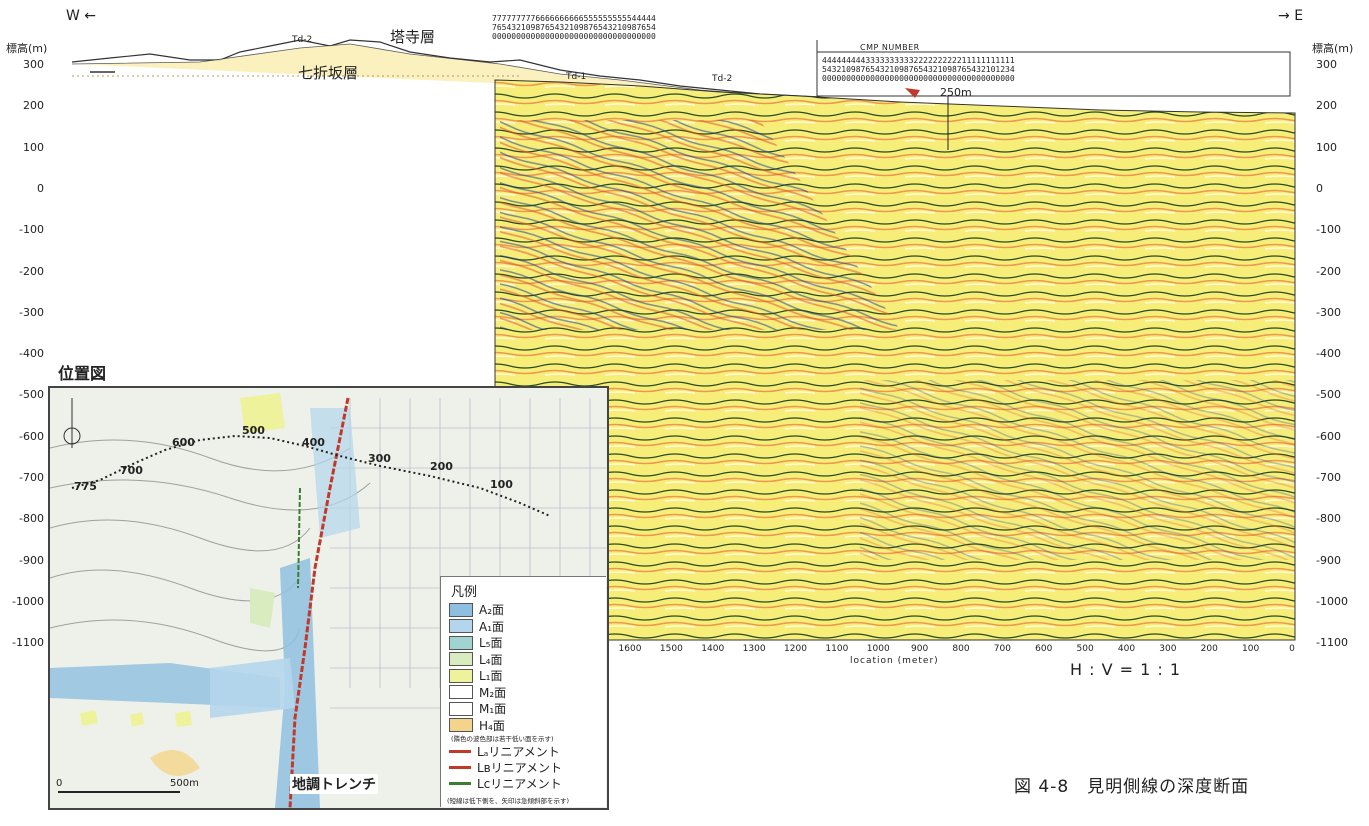  What do you see at coordinates (890, 47) in the screenshot?
I see `cmp-number-title: CMP NUMBER` at bounding box center [890, 47].